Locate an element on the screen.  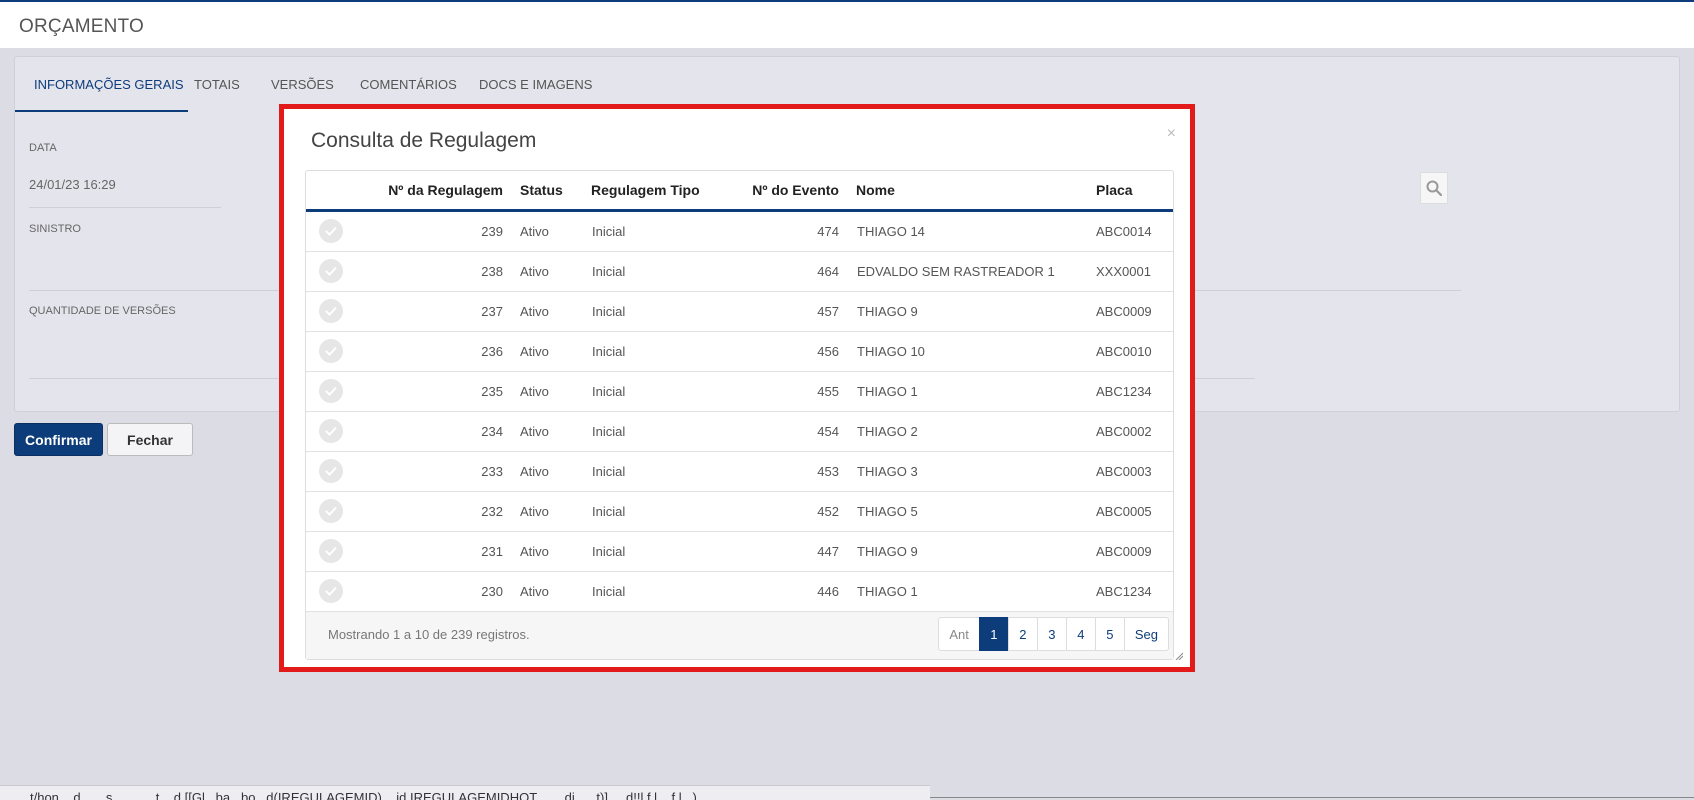
page-5-button: 5 is located at coordinates (1109, 634).